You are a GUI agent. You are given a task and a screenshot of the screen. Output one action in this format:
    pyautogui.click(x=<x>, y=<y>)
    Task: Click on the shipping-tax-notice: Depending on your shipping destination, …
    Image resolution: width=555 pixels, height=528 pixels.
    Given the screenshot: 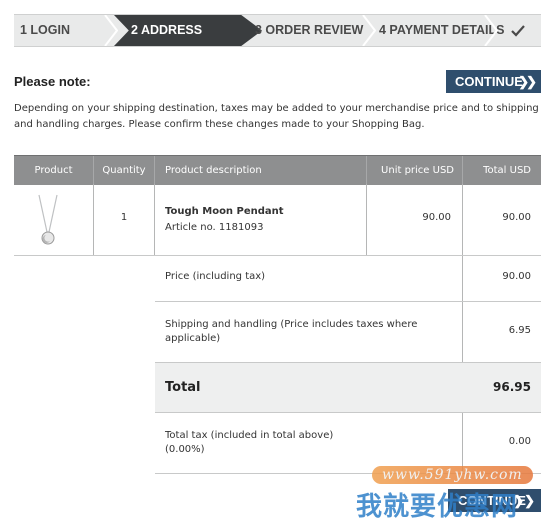 What is the action you would take?
    pyautogui.click(x=276, y=116)
    